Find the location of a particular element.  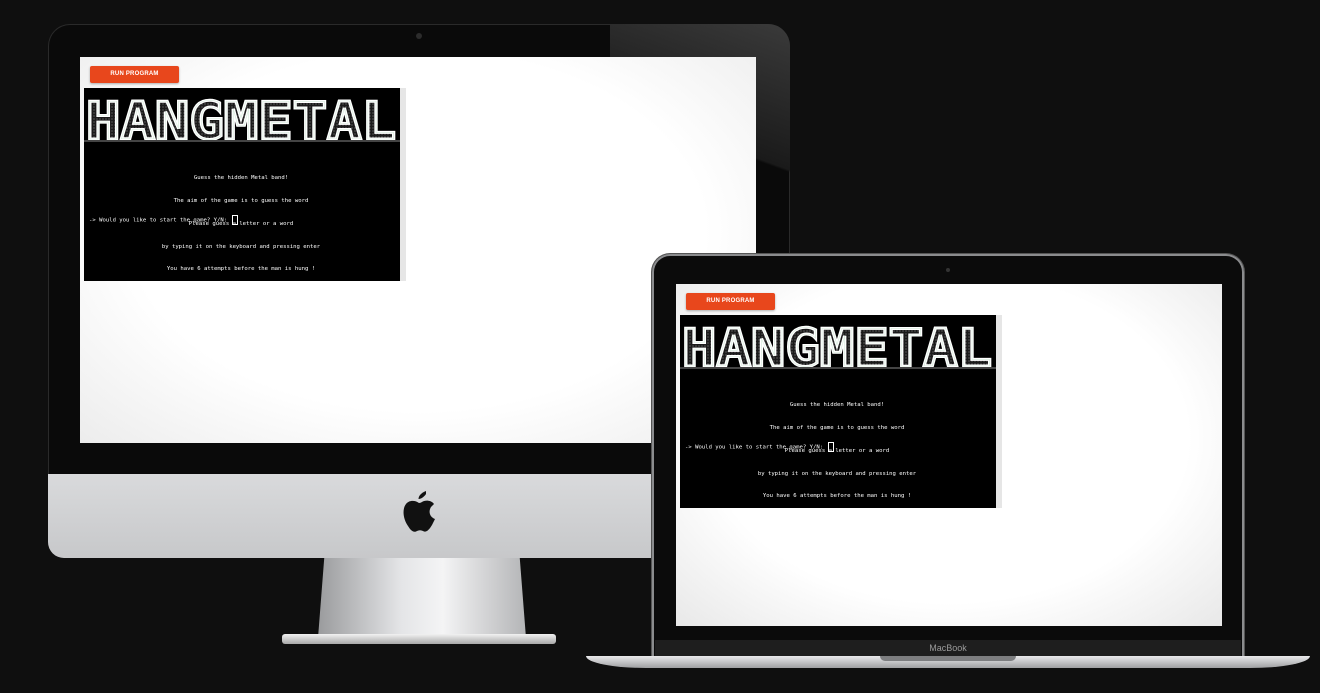

apple-logo-icon is located at coordinates (419, 511).